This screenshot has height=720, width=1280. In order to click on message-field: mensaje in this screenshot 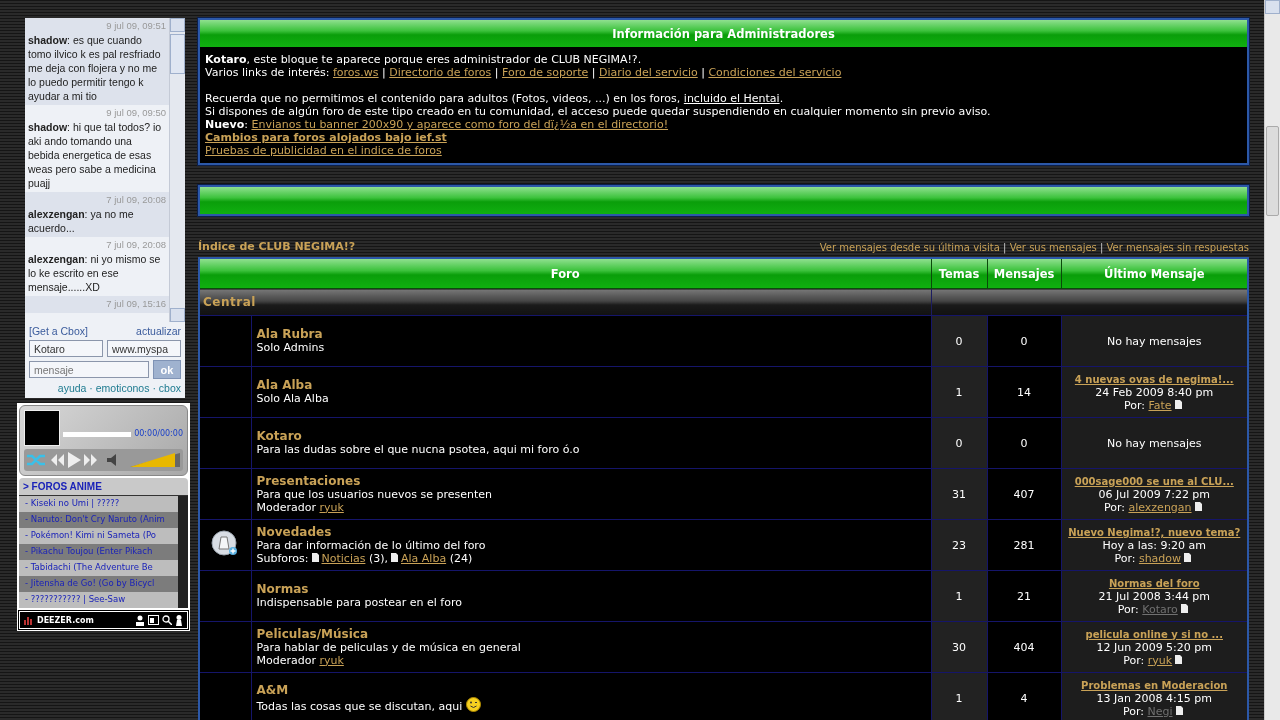, I will do `click(89, 369)`.